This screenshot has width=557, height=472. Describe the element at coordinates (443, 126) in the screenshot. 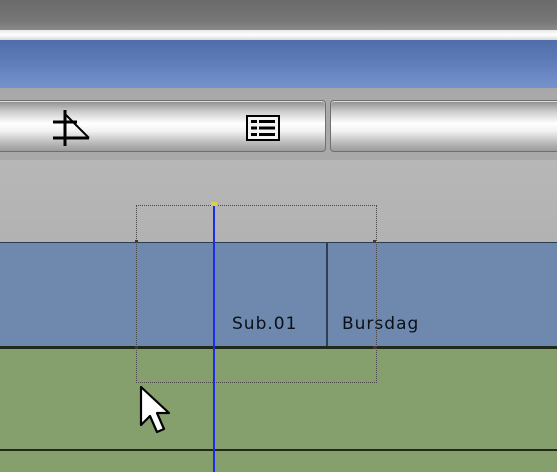

I see `toolbar-group-right` at that location.